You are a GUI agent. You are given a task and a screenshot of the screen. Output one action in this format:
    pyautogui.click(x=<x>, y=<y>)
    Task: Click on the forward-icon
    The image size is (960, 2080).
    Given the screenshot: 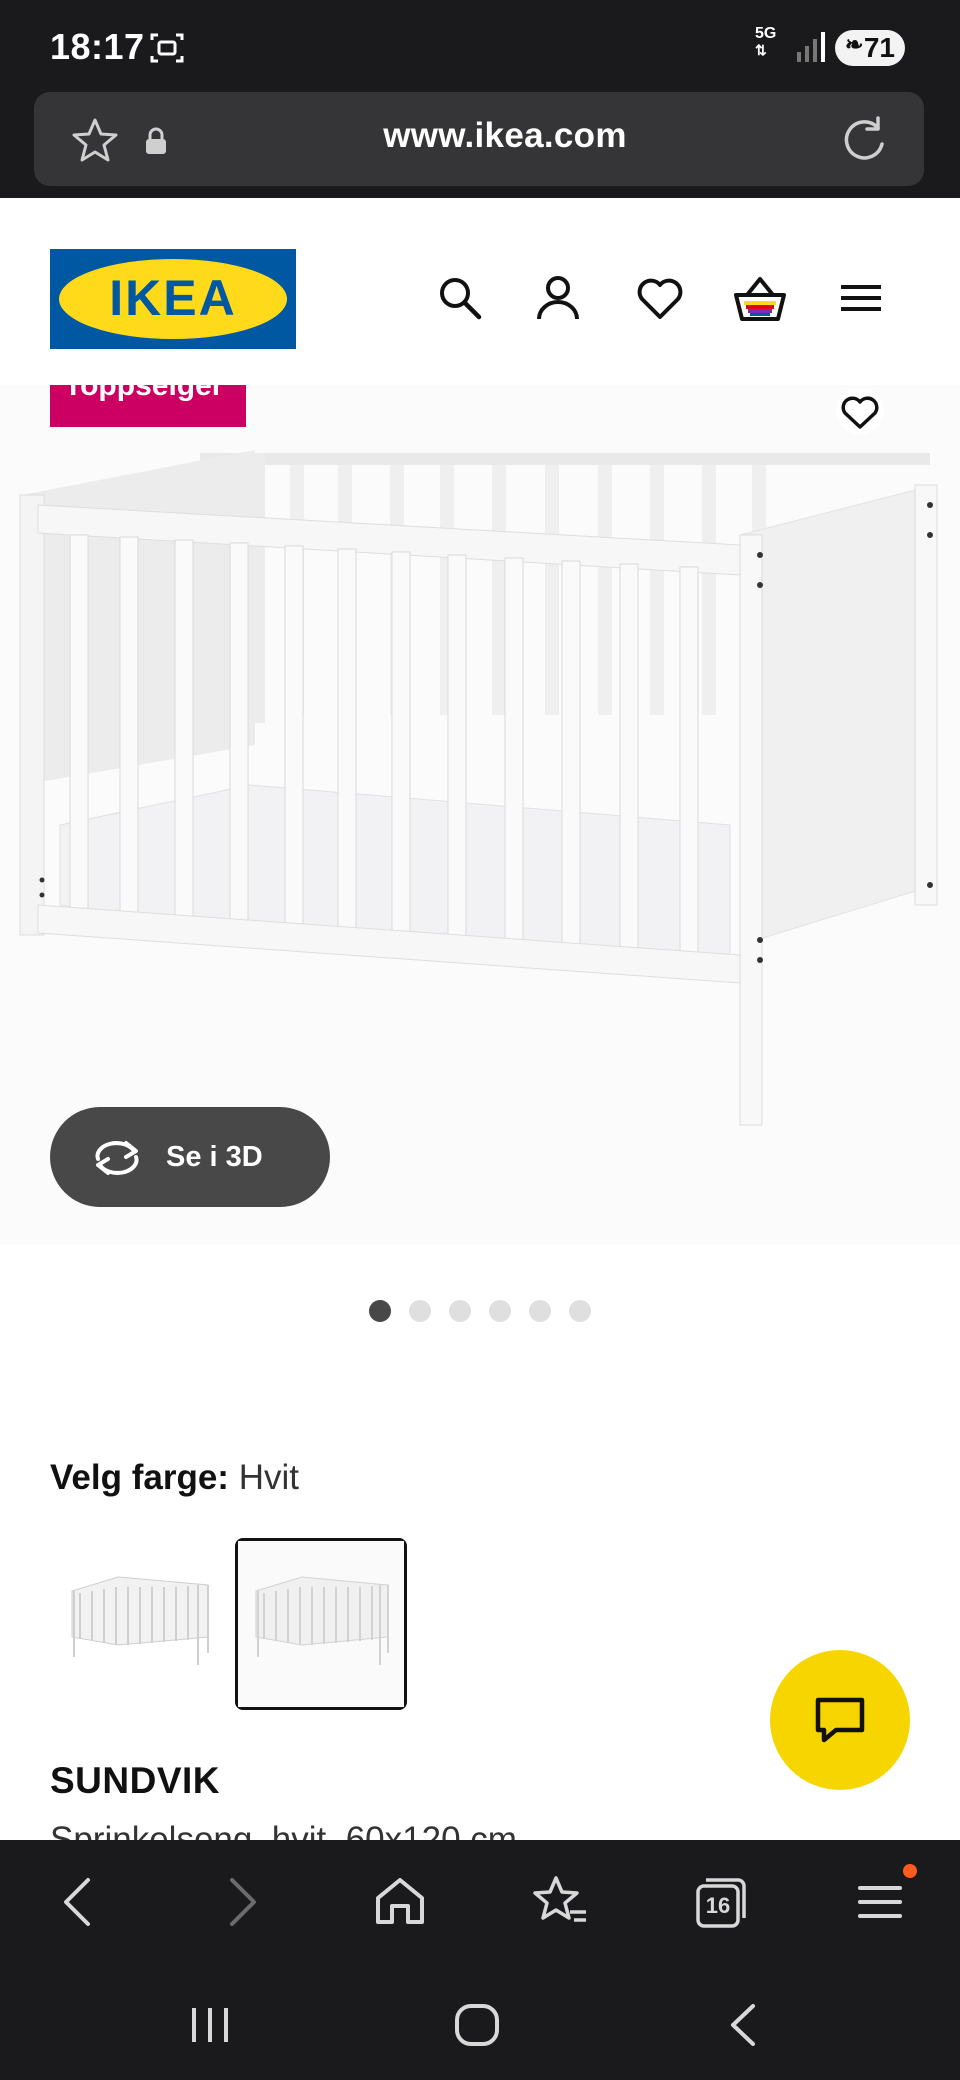 What is the action you would take?
    pyautogui.click(x=240, y=1902)
    